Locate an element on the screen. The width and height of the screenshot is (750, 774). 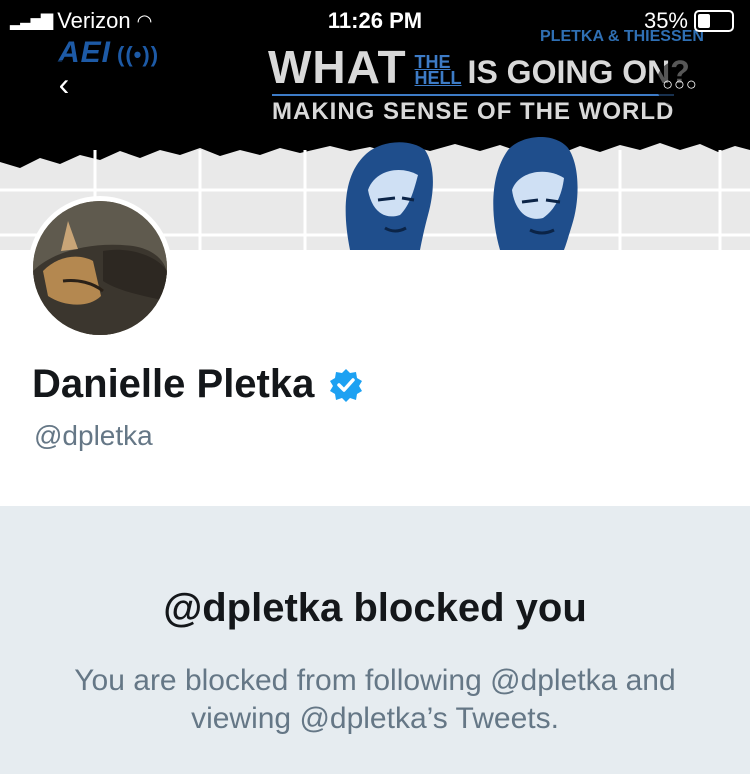
profile-name-row: Danielle Pletka is located at coordinates (198, 384).